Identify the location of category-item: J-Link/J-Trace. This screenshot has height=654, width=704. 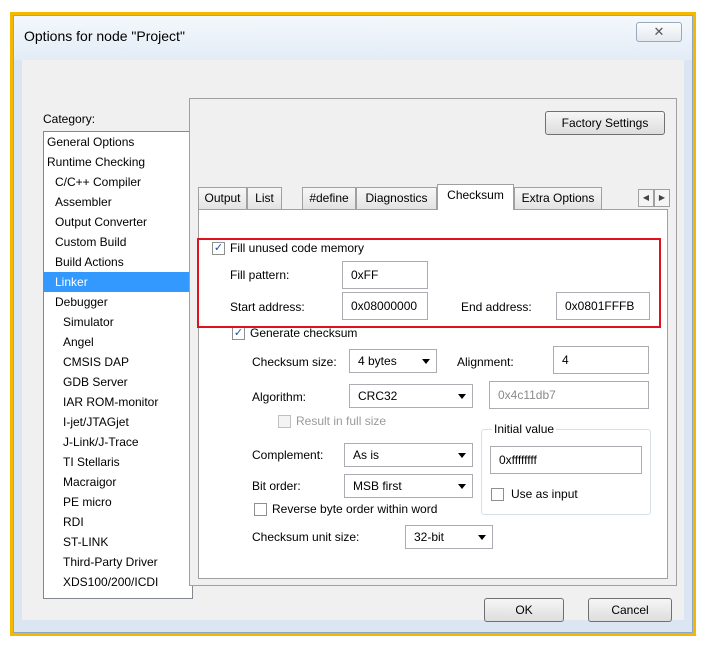
(118, 442).